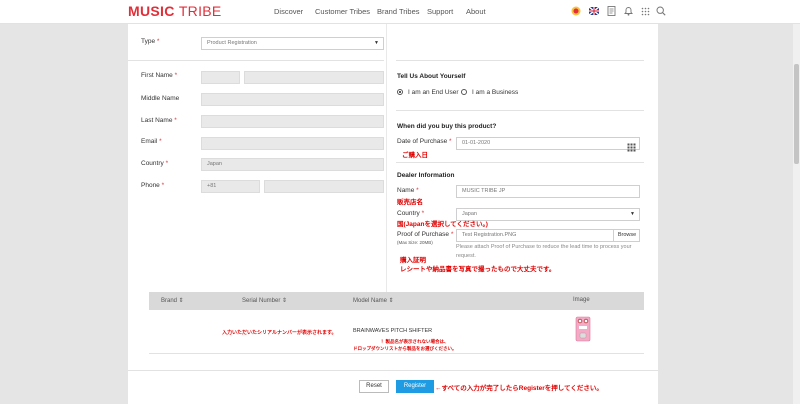  Describe the element at coordinates (292, 164) in the screenshot. I see `country-input: Japan` at that location.